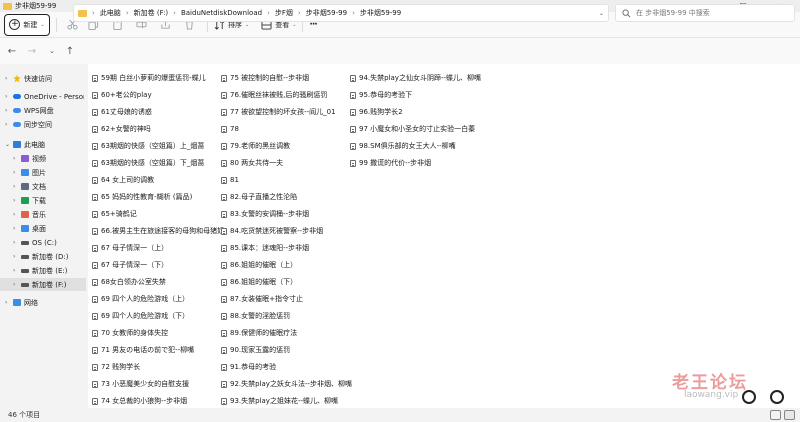  I want to click on file-item: 75 被控制的自慰--步非烟, so click(265, 78).